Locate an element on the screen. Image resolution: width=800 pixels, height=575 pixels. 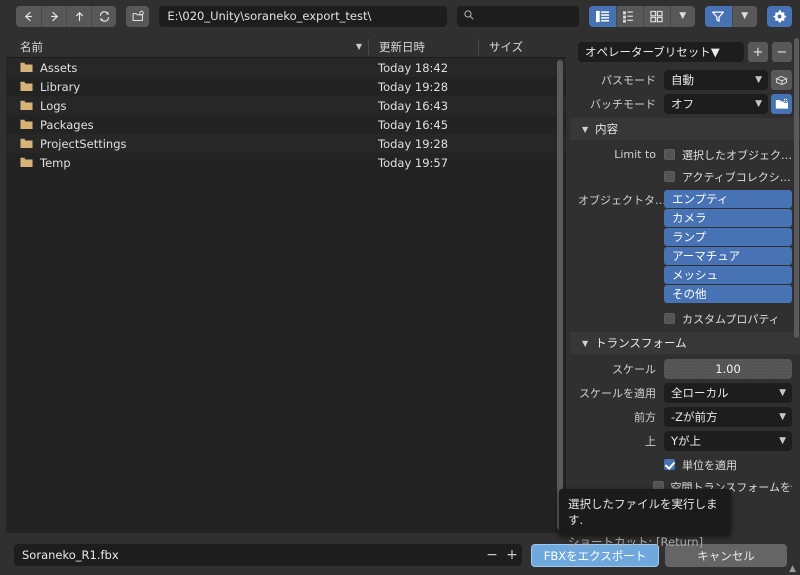
apply-scale-row: スケールを適用 全ローカル ▼ is located at coordinates (685, 393).